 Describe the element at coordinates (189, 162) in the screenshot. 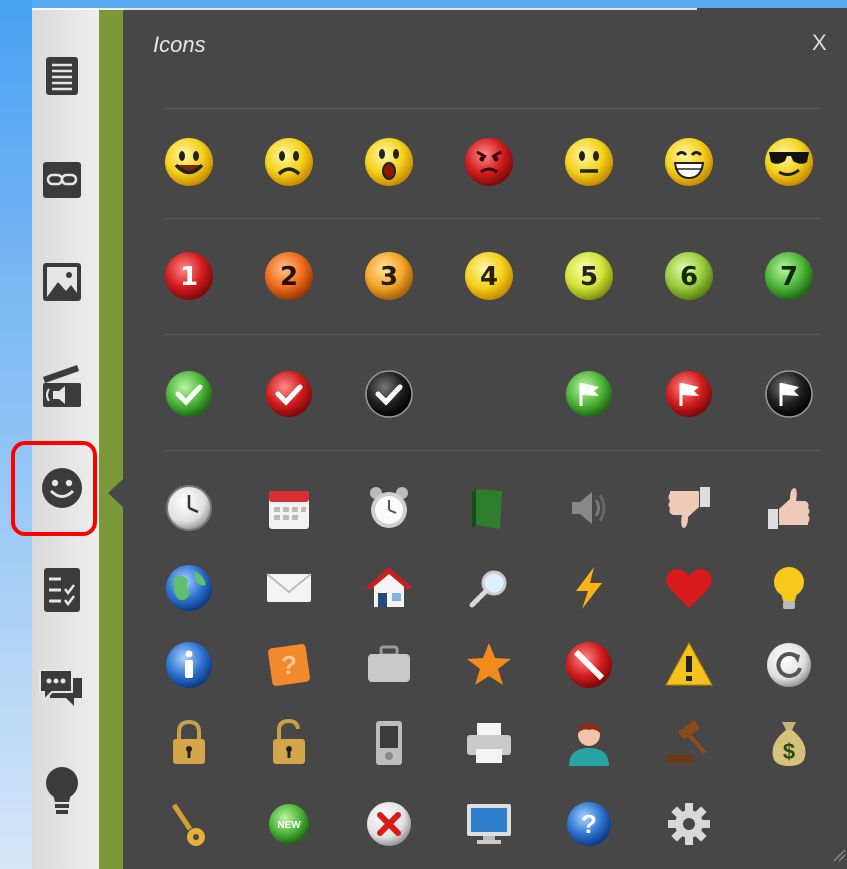

I see `smile-icon` at that location.